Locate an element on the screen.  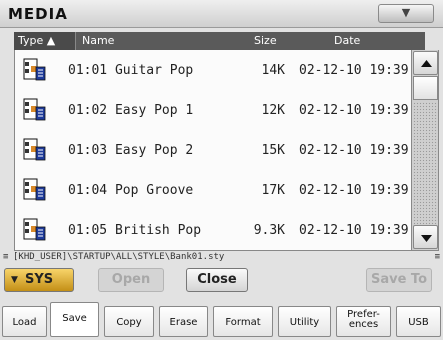
file-size: 15K is located at coordinates (273, 150).